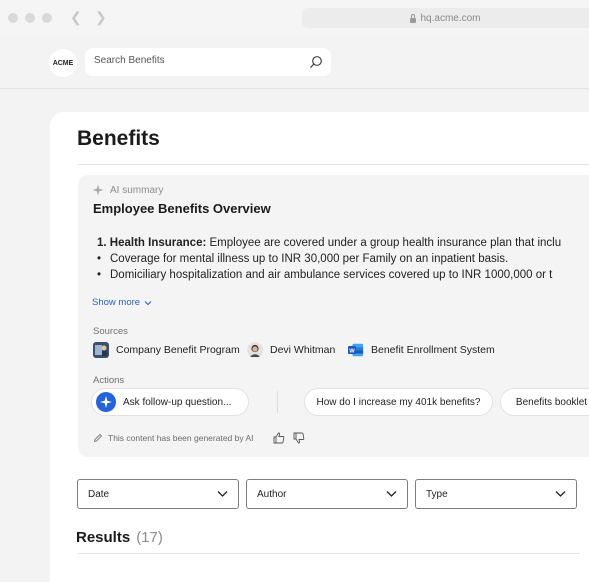 This screenshot has width=589, height=582. What do you see at coordinates (110, 331) in the screenshot?
I see `sources-label: Sources` at bounding box center [110, 331].